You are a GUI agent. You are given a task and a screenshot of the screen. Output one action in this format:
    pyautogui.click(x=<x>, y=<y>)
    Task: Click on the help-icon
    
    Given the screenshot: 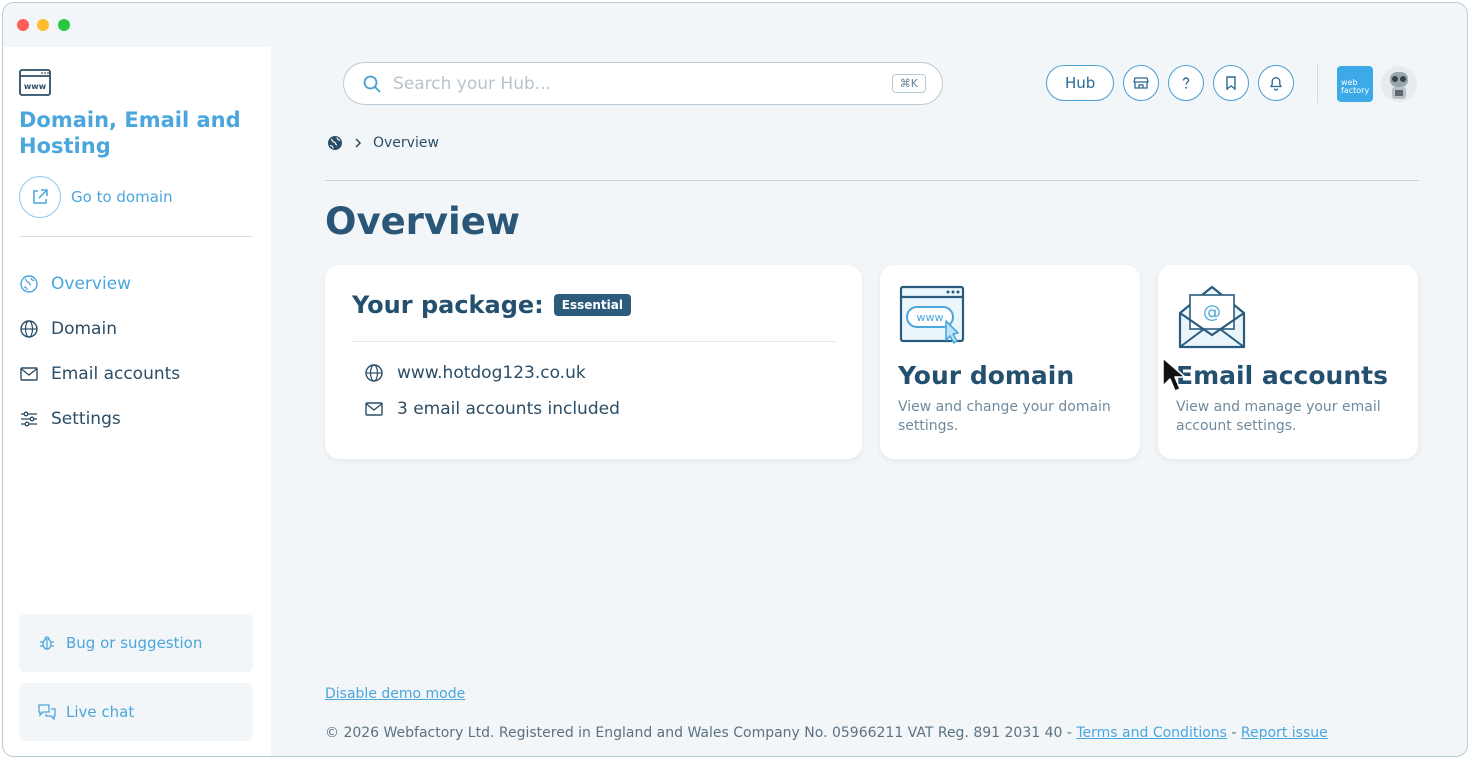 What is the action you would take?
    pyautogui.click(x=1186, y=83)
    